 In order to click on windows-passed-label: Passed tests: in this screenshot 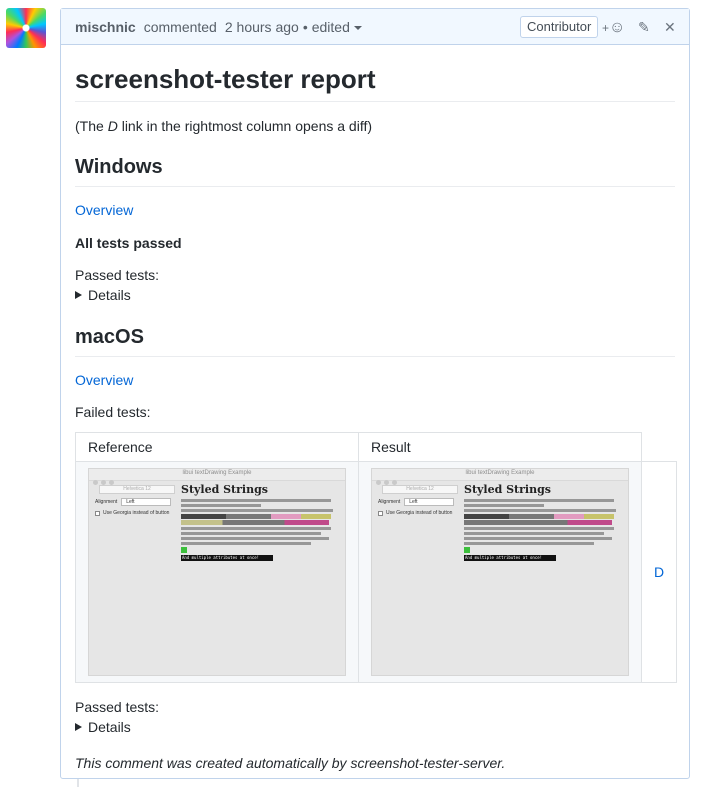, I will do `click(117, 275)`.